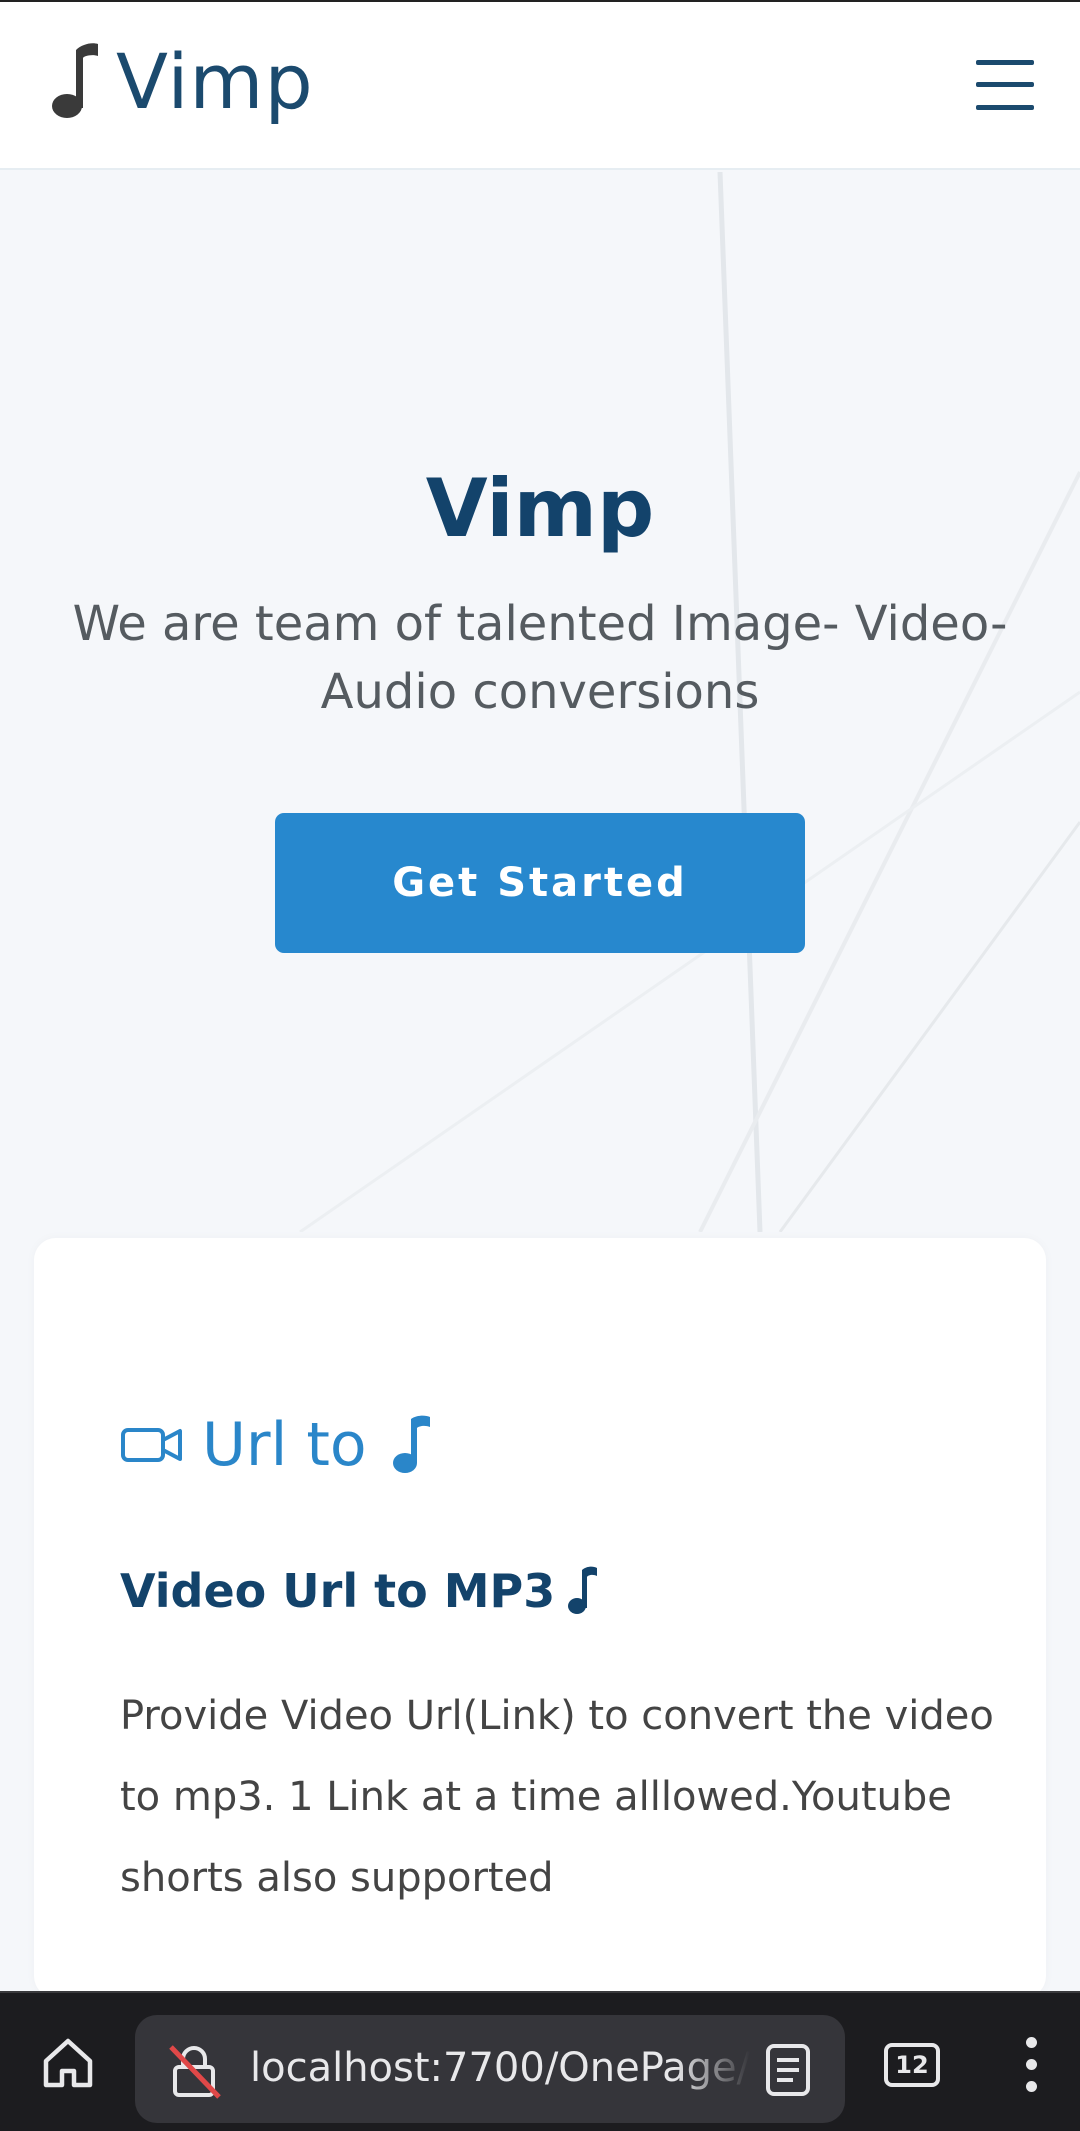 Image resolution: width=1080 pixels, height=2131 pixels. I want to click on get-started-button: Get Started, so click(540, 883).